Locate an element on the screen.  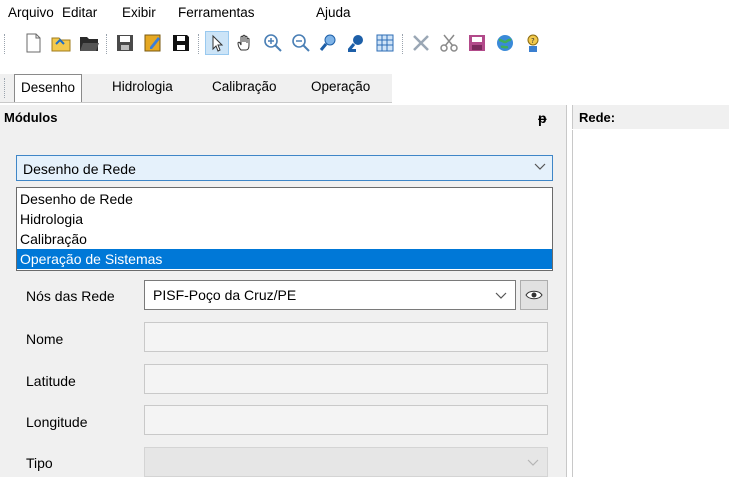
pan-hand-icon is located at coordinates (245, 43).